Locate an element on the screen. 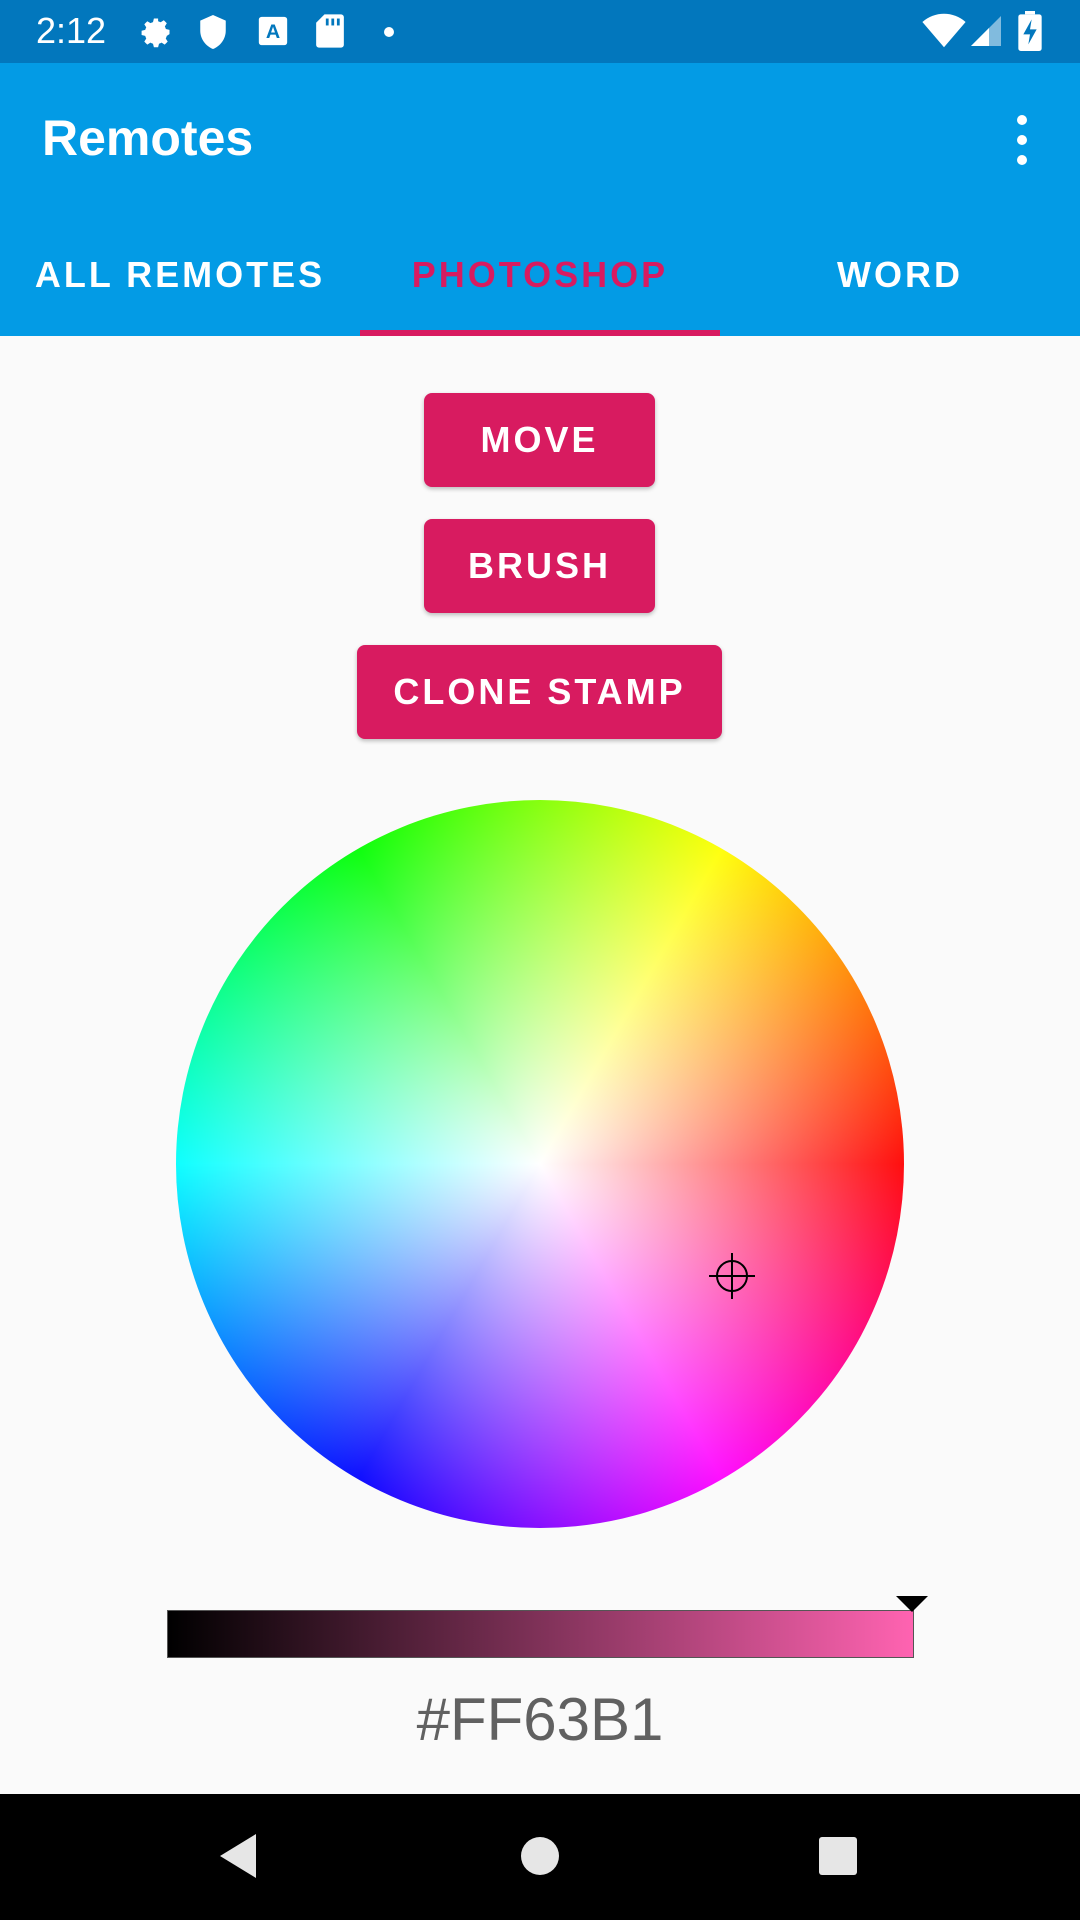  brightness-slider is located at coordinates (540, 1634).